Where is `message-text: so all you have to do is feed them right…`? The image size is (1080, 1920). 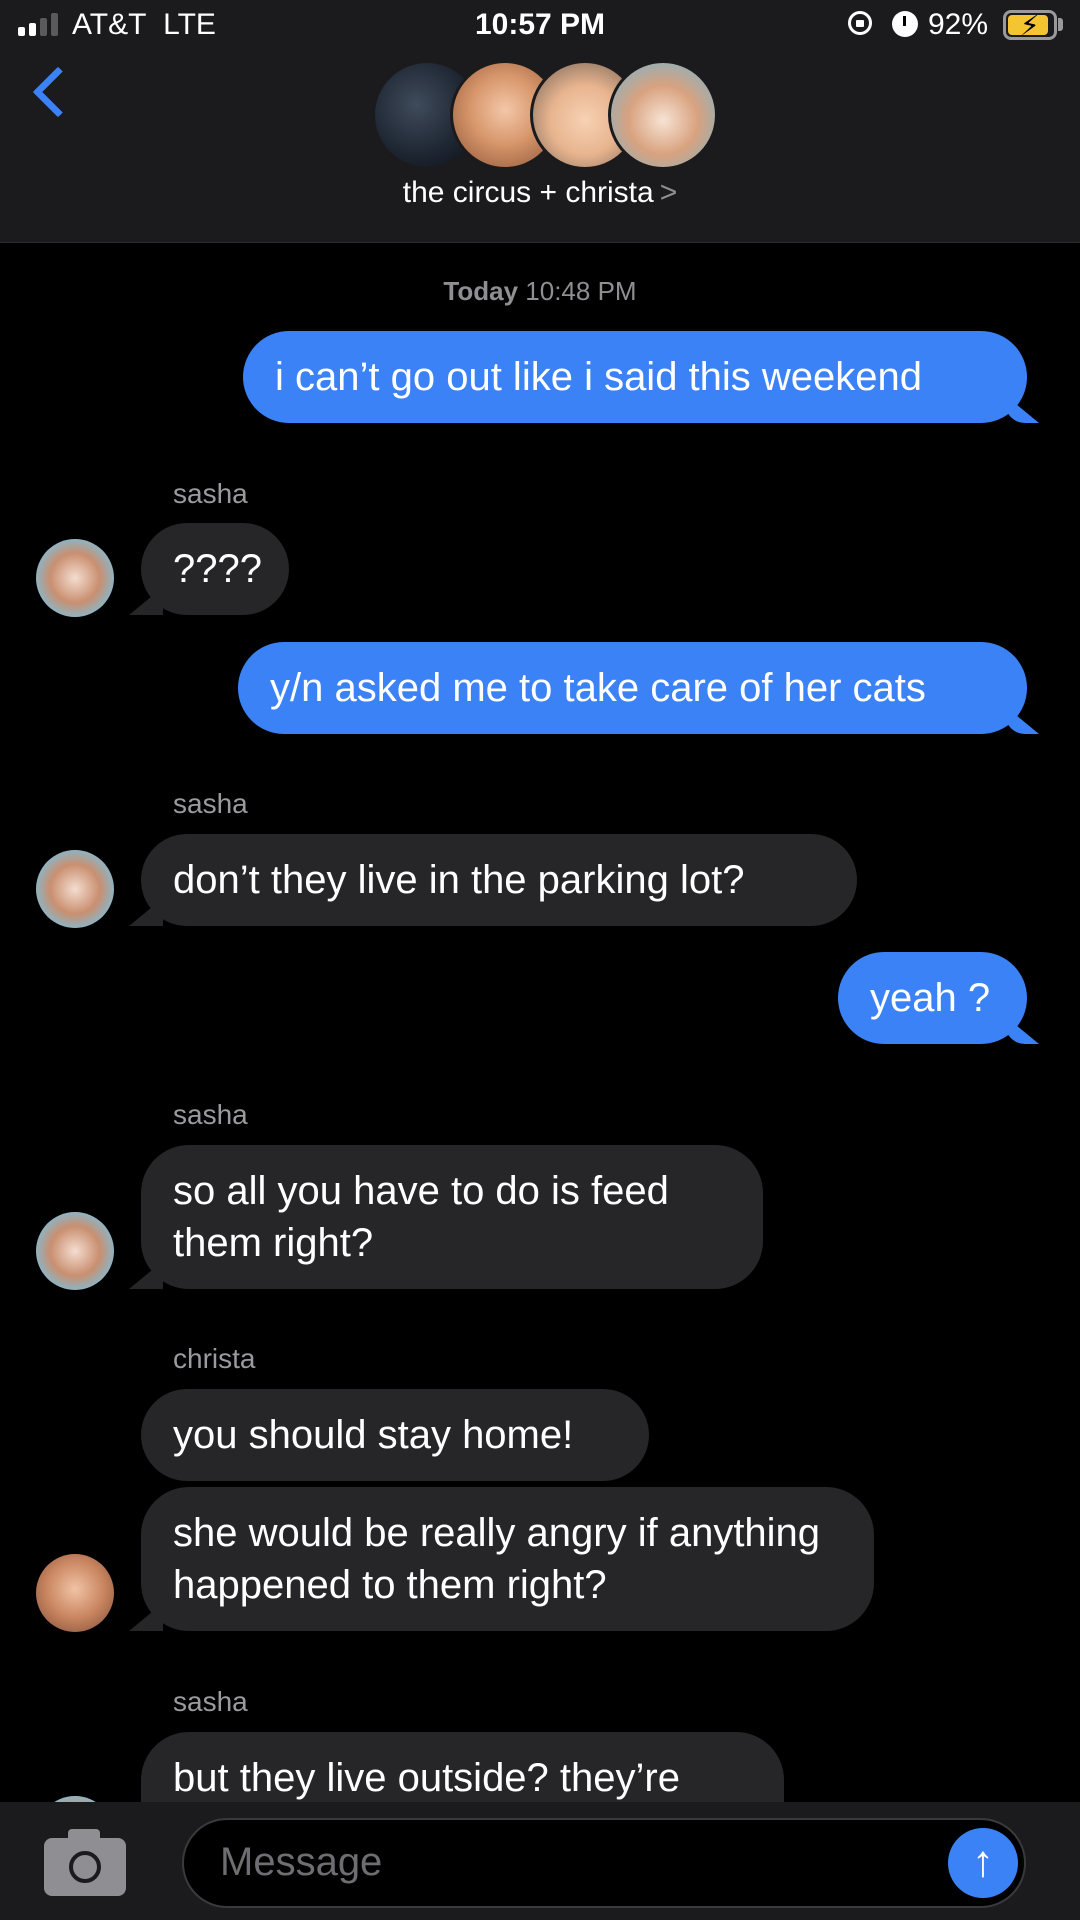
message-text: so all you have to do is feed them right… is located at coordinates (421, 1217).